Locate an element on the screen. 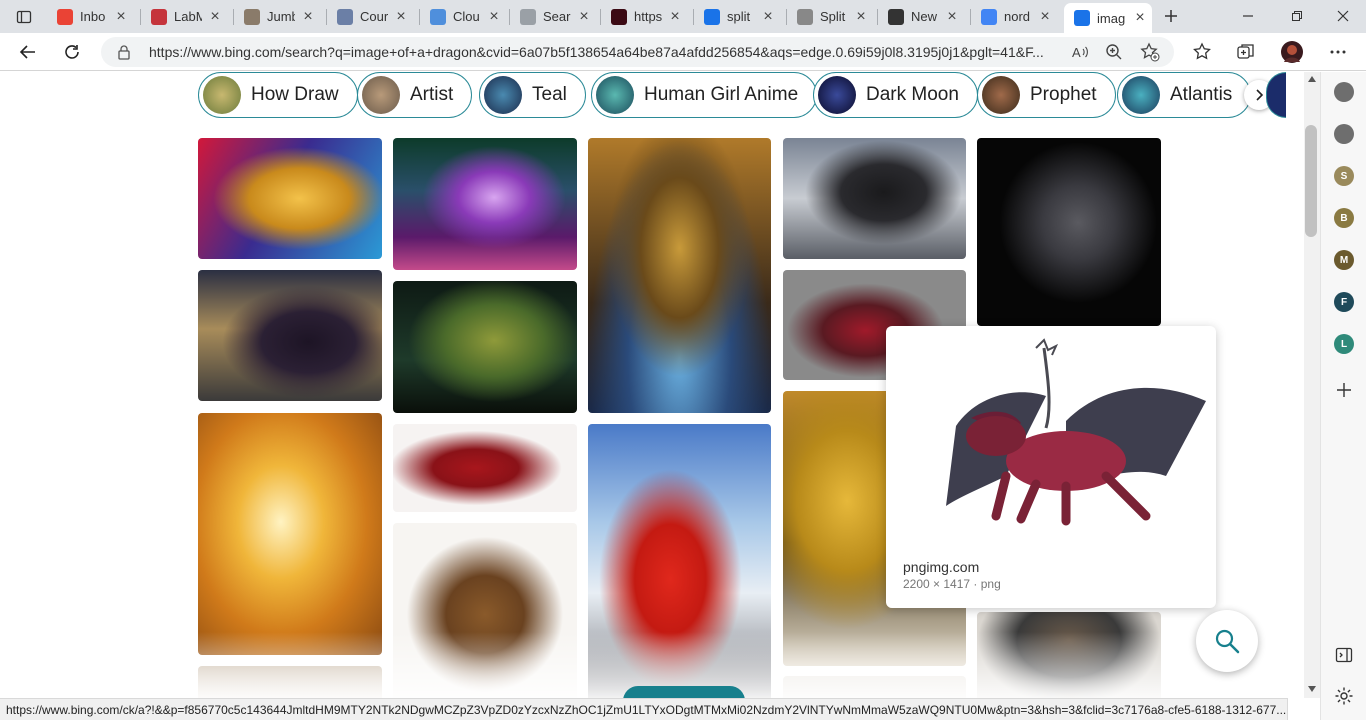 This screenshot has width=1366, height=720. settings-more-icon is located at coordinates (1338, 52).